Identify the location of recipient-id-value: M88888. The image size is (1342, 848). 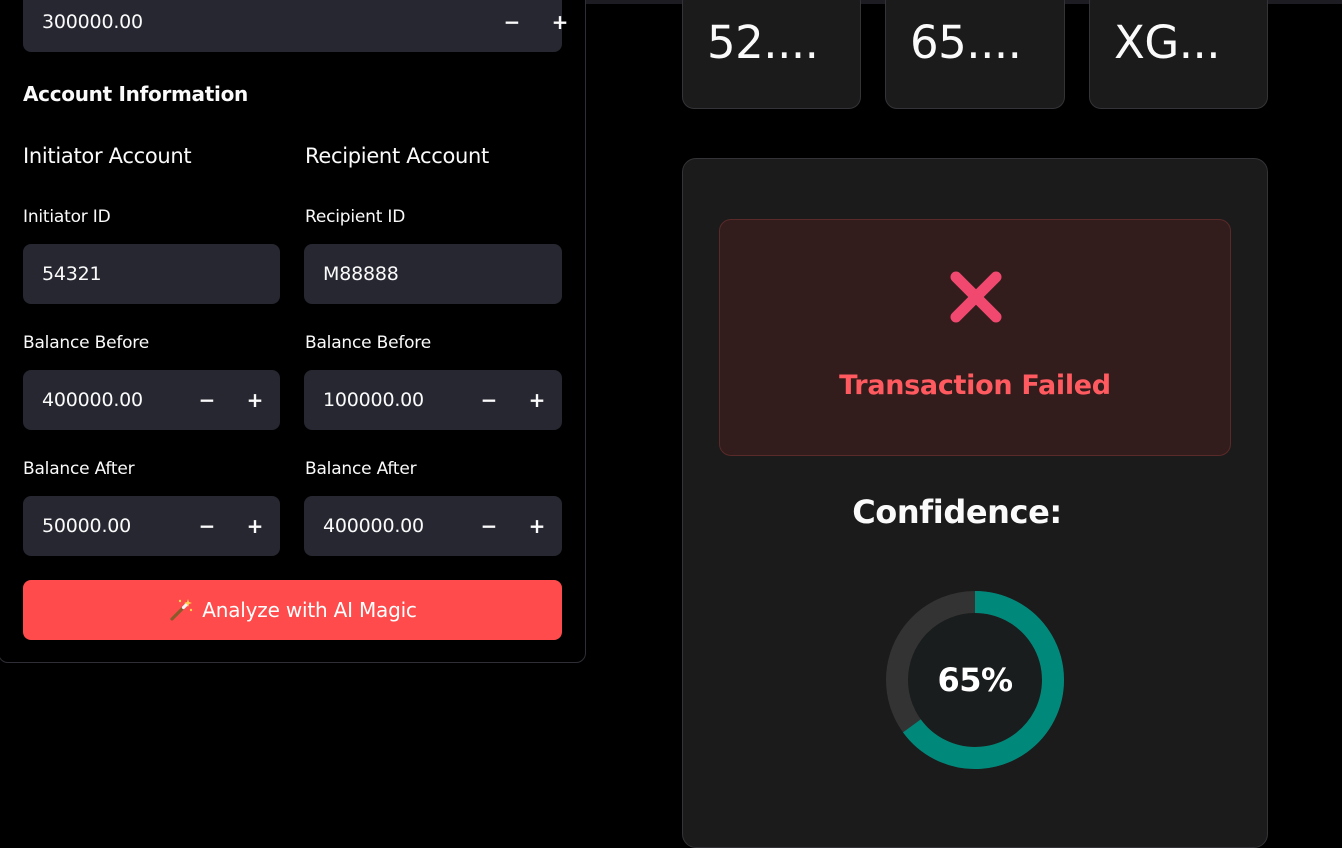
(361, 274).